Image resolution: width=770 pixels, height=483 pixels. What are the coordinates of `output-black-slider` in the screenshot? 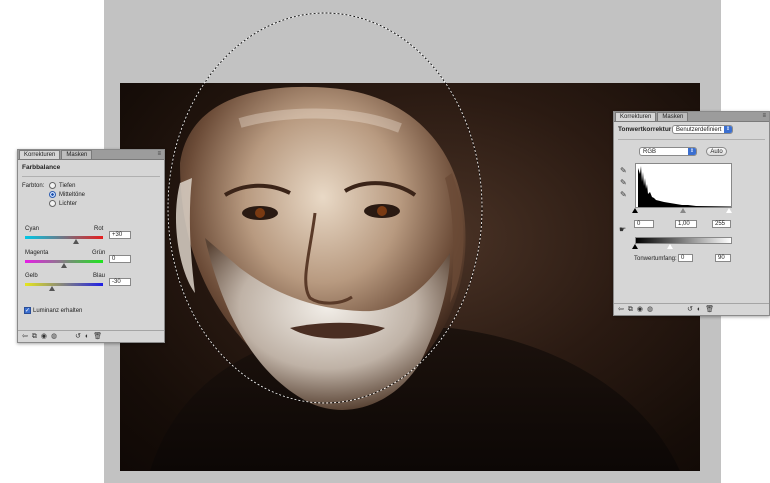 It's located at (635, 246).